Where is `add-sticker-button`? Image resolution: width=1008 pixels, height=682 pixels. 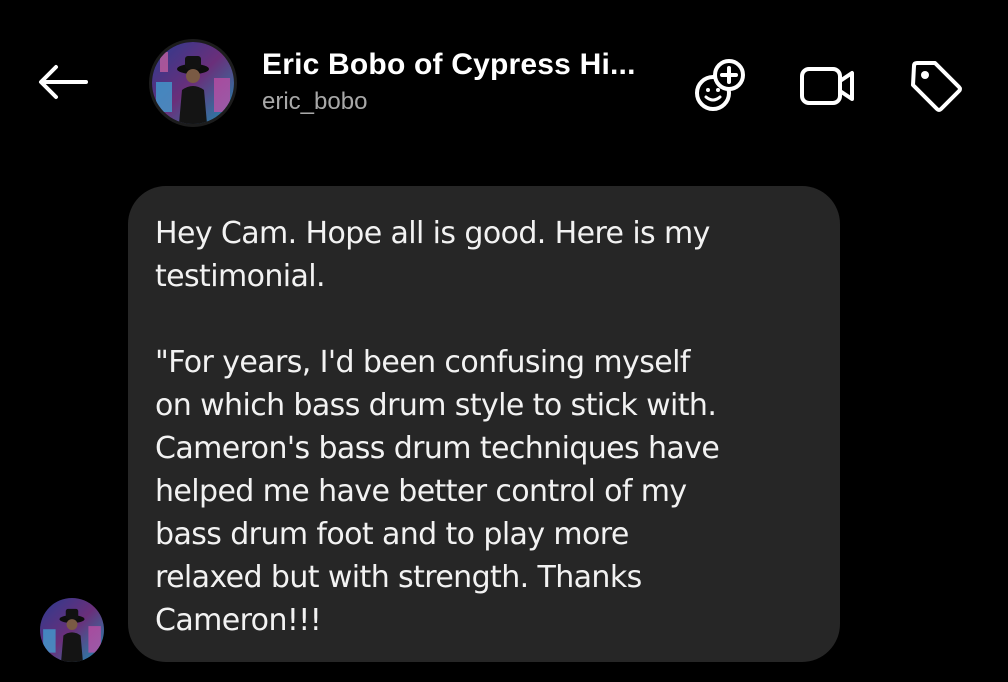
add-sticker-button is located at coordinates (720, 86).